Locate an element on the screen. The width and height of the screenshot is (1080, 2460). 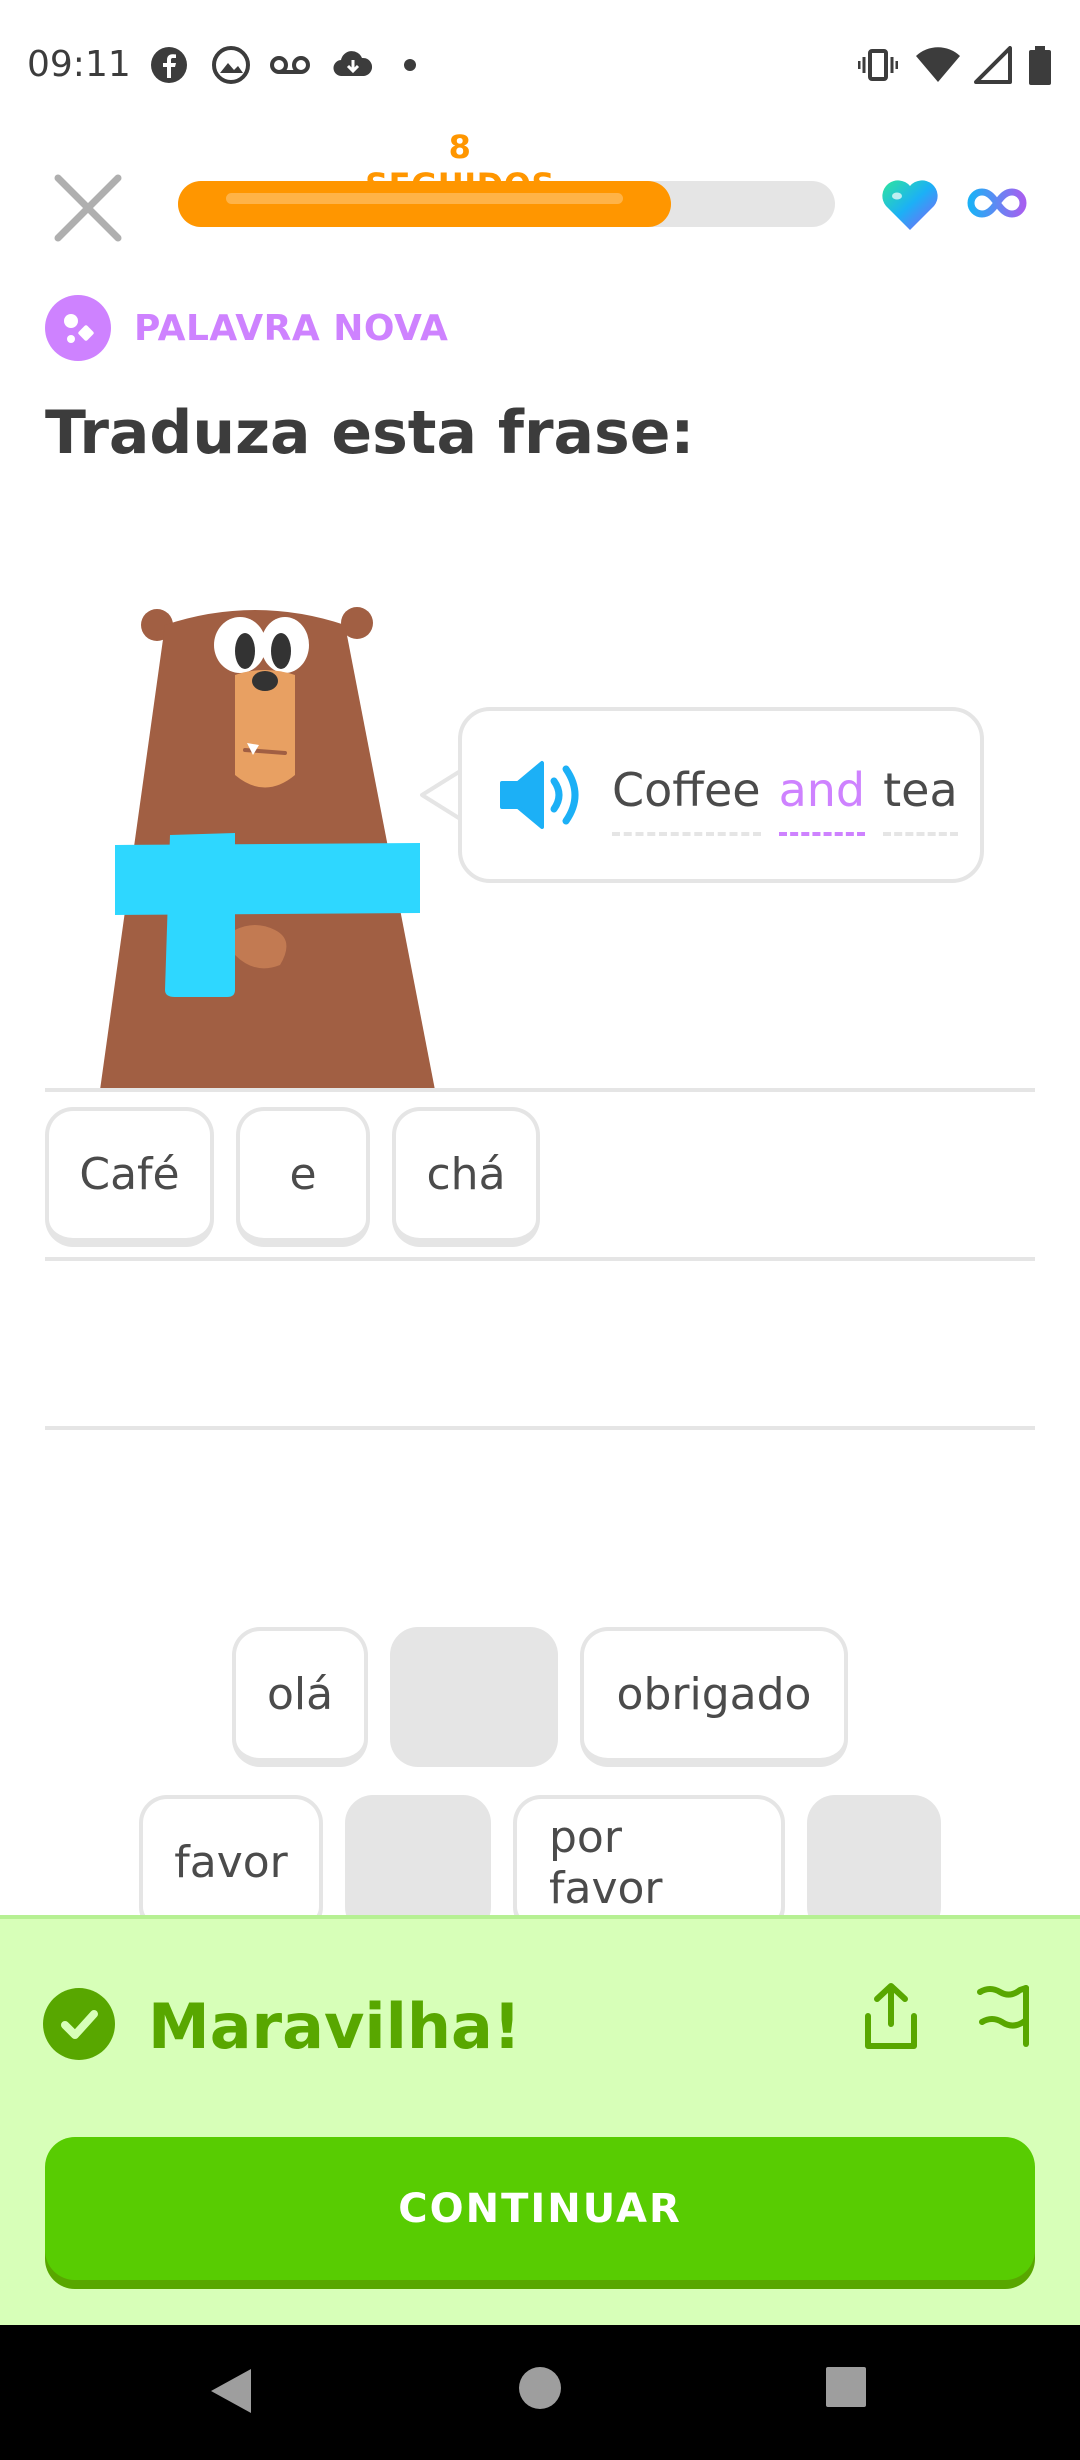
prompt-word: Coffee is located at coordinates (686, 798).